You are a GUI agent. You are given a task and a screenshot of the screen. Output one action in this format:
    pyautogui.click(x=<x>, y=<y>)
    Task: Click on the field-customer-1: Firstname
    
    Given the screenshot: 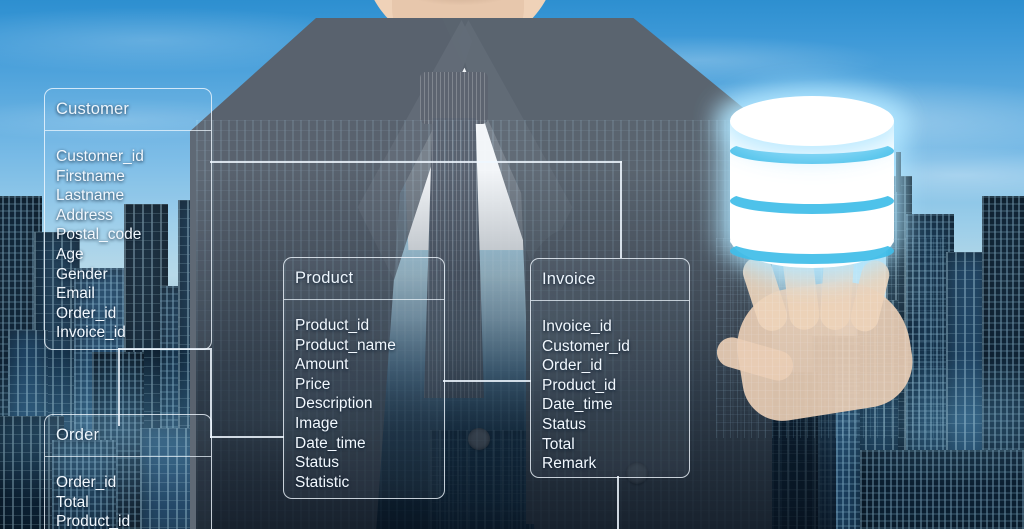 What is the action you would take?
    pyautogui.click(x=90, y=176)
    